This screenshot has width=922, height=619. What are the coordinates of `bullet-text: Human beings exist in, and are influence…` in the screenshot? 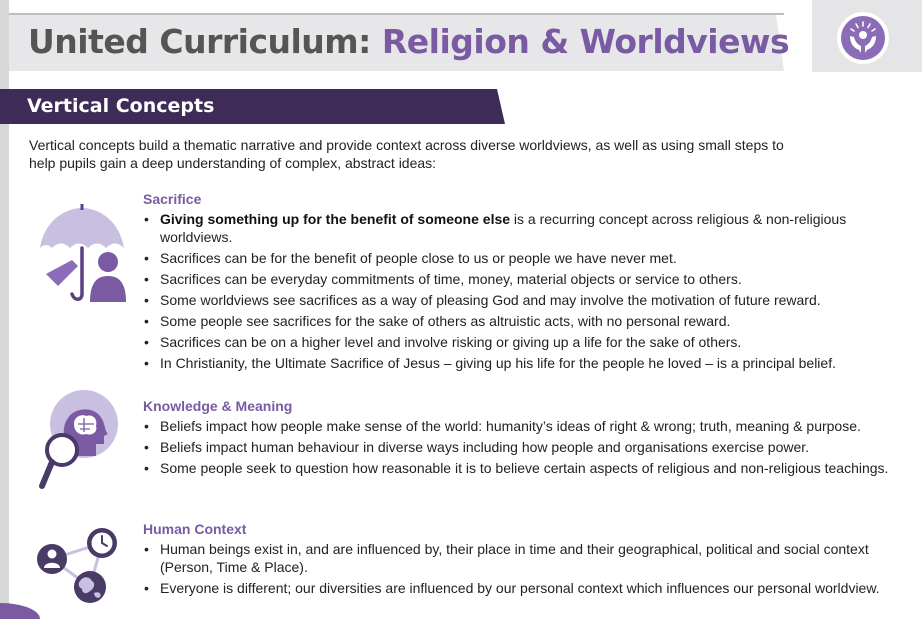 It's located at (514, 558).